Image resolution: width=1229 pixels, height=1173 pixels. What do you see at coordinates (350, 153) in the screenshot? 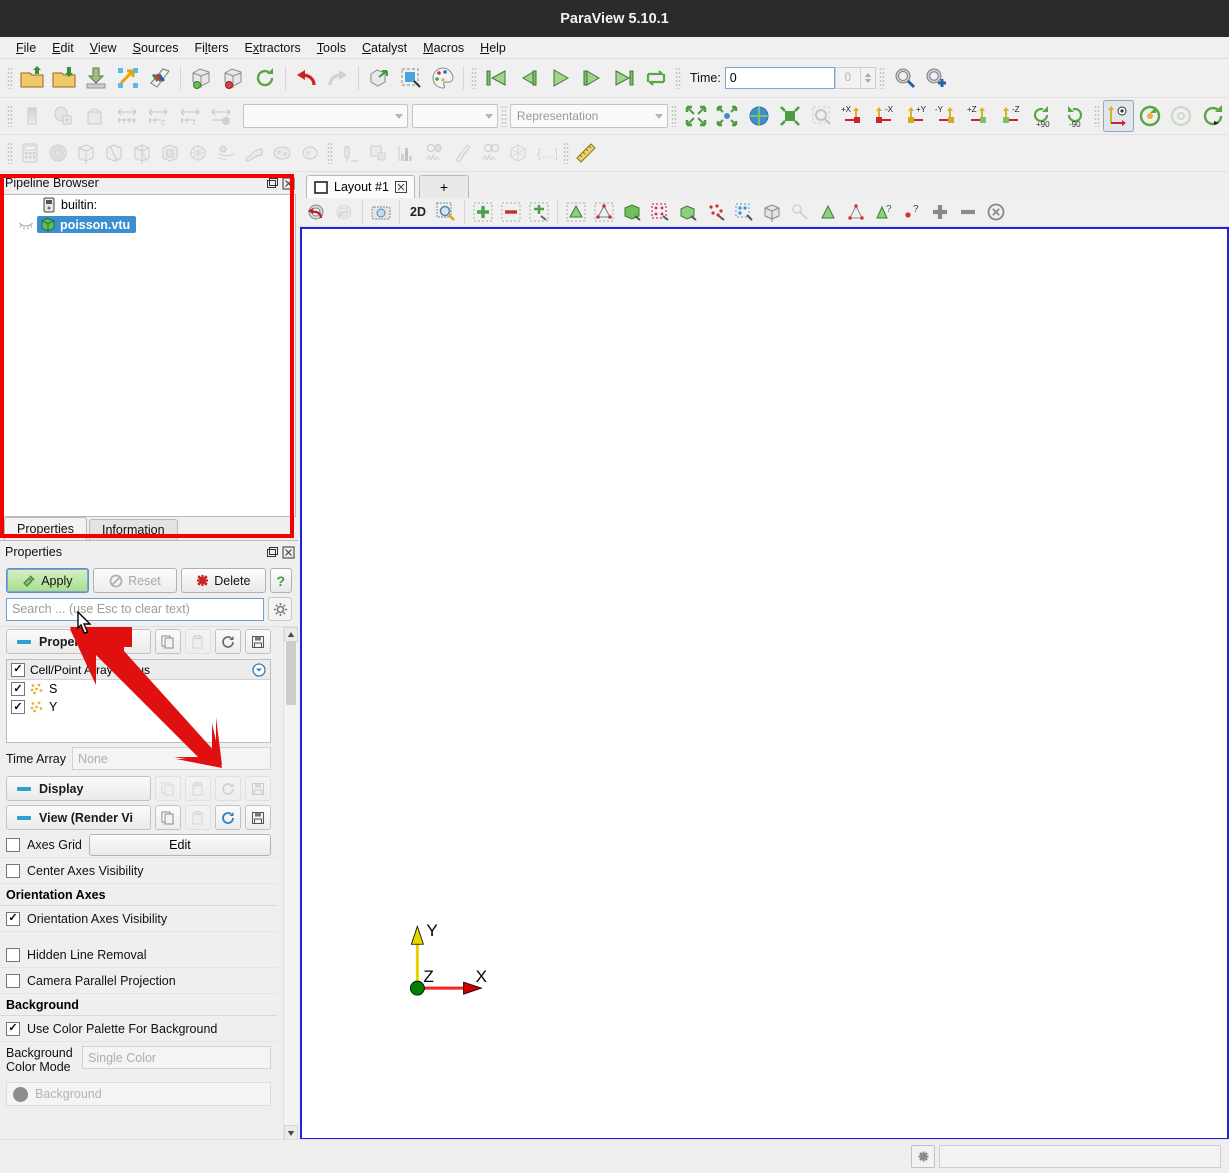
I see `plot-over-line-icon` at bounding box center [350, 153].